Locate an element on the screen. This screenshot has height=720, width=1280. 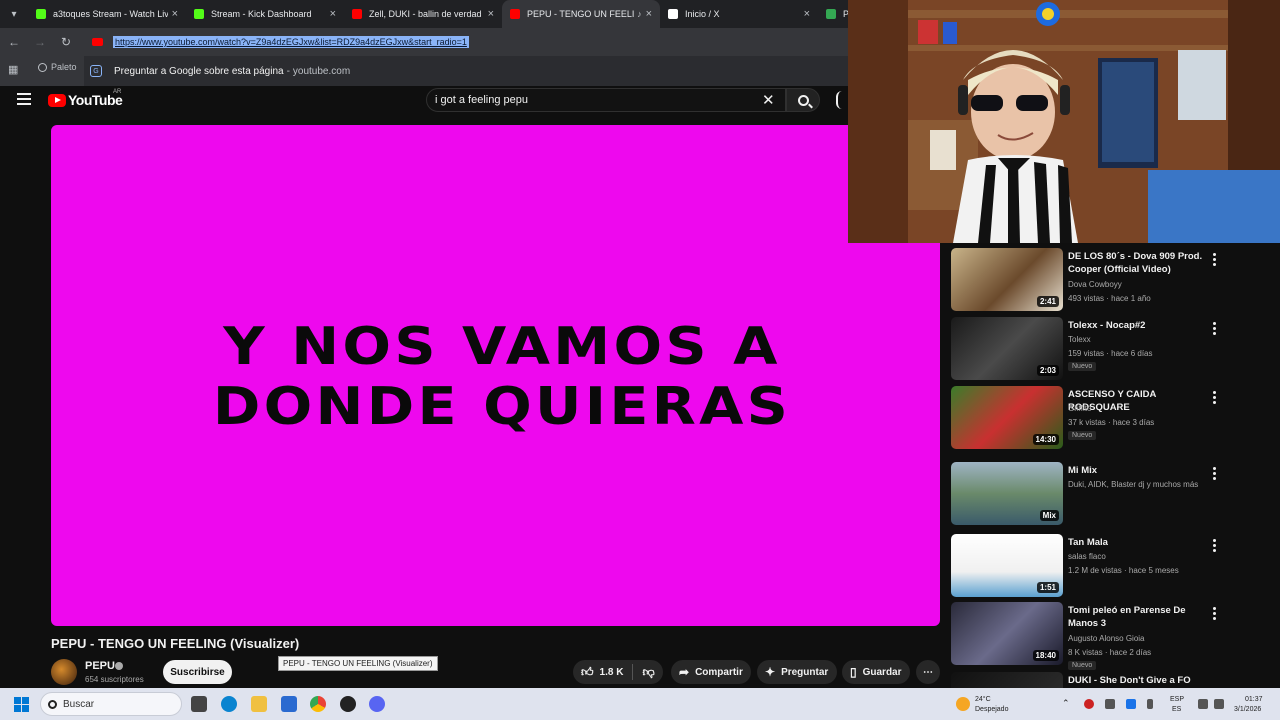
edge-icon is located at coordinates (229, 704).